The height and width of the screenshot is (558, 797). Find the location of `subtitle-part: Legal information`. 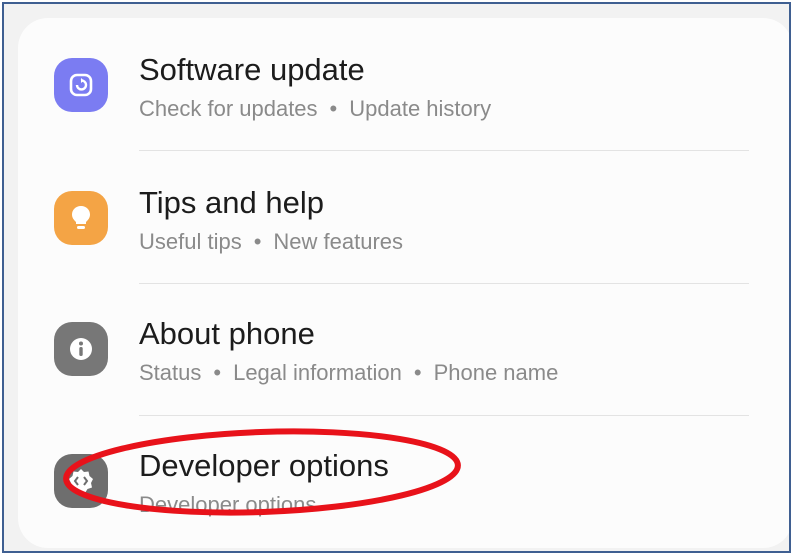

subtitle-part: Legal information is located at coordinates (317, 372).